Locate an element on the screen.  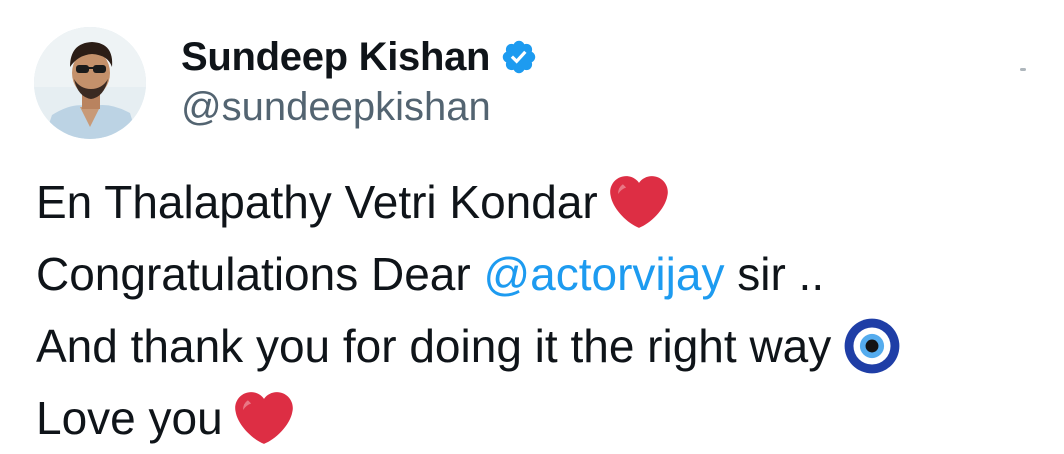
more-icon is located at coordinates (1023, 71).